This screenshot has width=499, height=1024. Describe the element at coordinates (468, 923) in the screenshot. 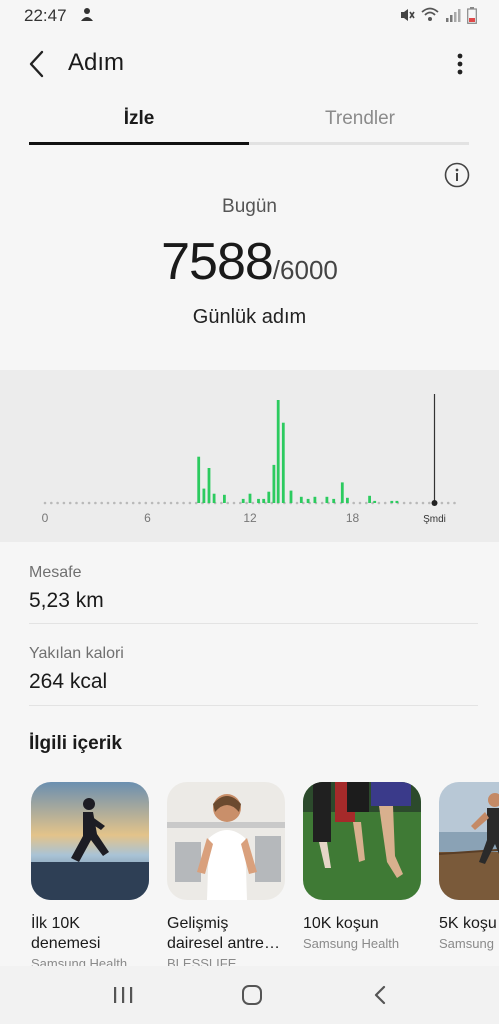

I see `card-title: 5K koşu` at that location.